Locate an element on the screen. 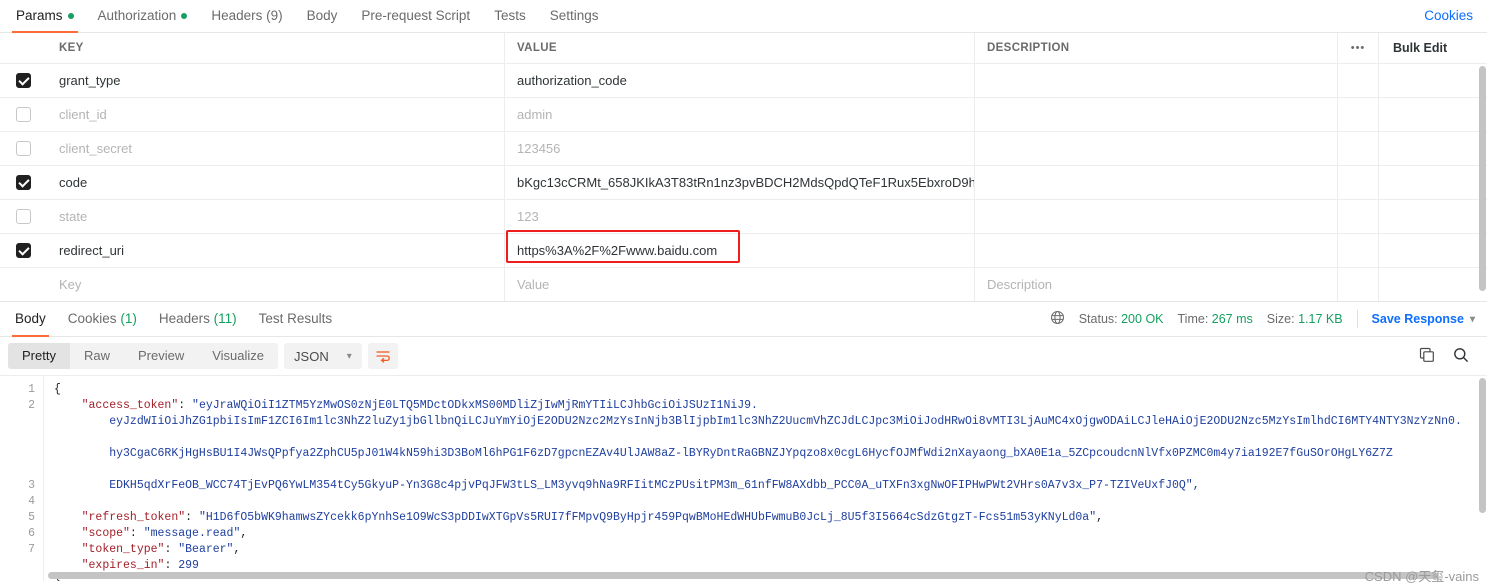 The height and width of the screenshot is (587, 1487). format-raw-label: Raw is located at coordinates (96, 355).